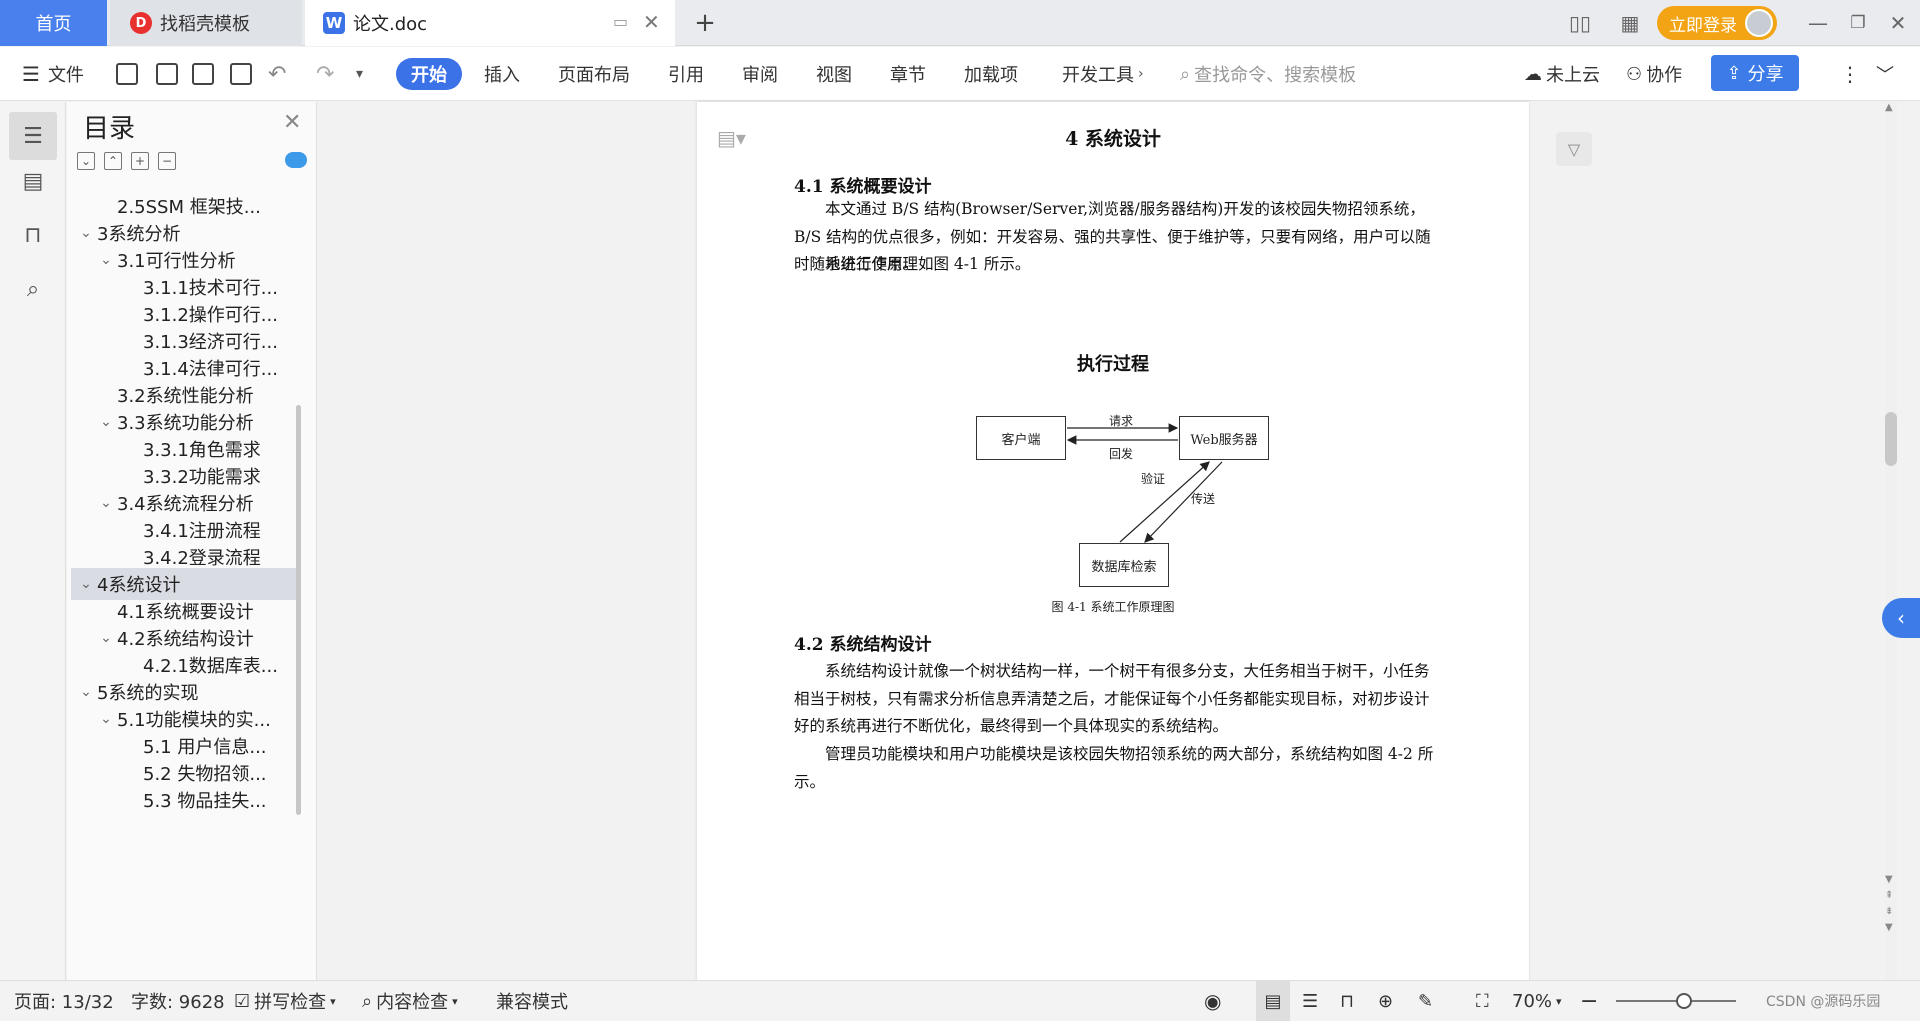 The width and height of the screenshot is (1920, 1021). What do you see at coordinates (1562, 74) in the screenshot?
I see `cloud-status: ☁ 未上云` at bounding box center [1562, 74].